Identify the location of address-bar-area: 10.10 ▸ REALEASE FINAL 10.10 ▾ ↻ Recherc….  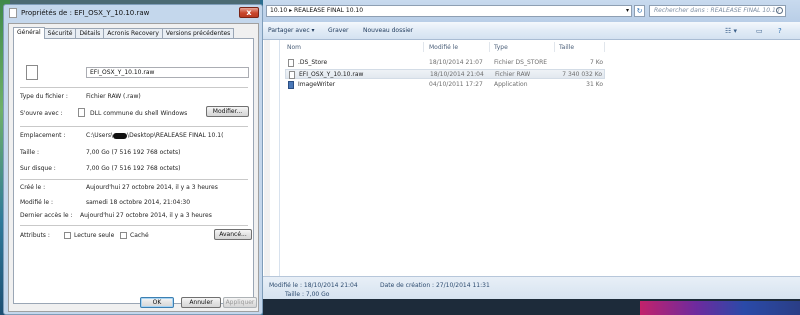
(531, 11).